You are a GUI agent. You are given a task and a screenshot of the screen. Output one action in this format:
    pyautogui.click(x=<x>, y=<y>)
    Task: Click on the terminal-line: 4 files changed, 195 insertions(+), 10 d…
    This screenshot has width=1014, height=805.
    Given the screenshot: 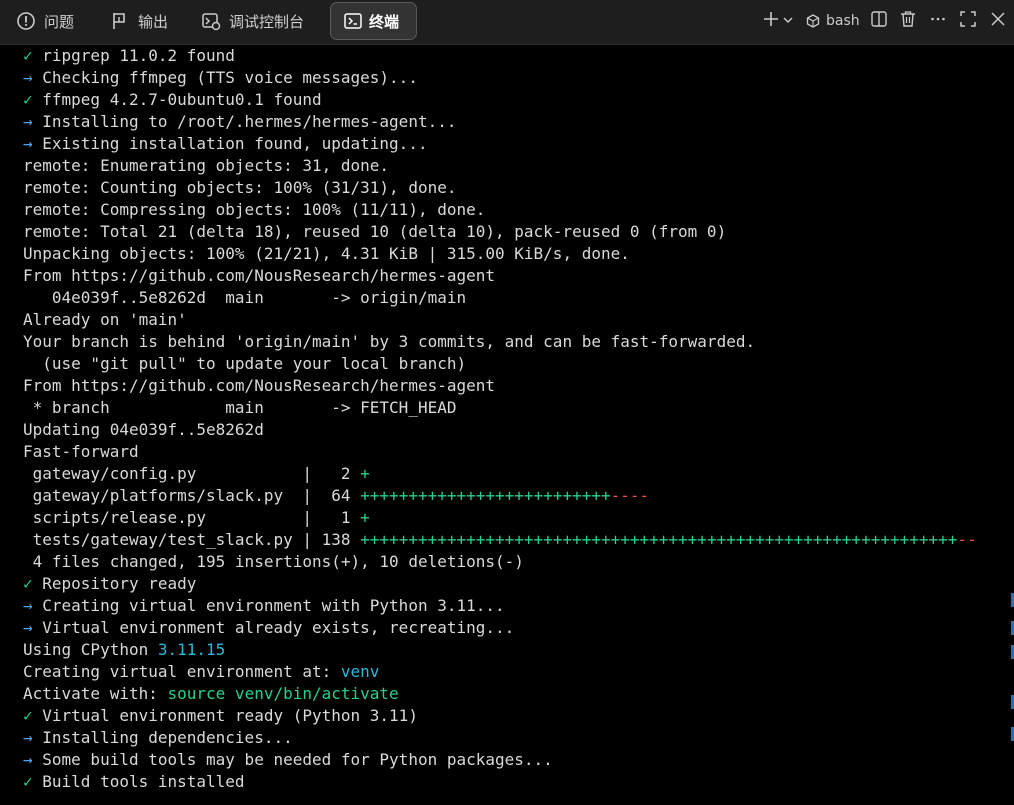 What is the action you would take?
    pyautogui.click(x=500, y=562)
    